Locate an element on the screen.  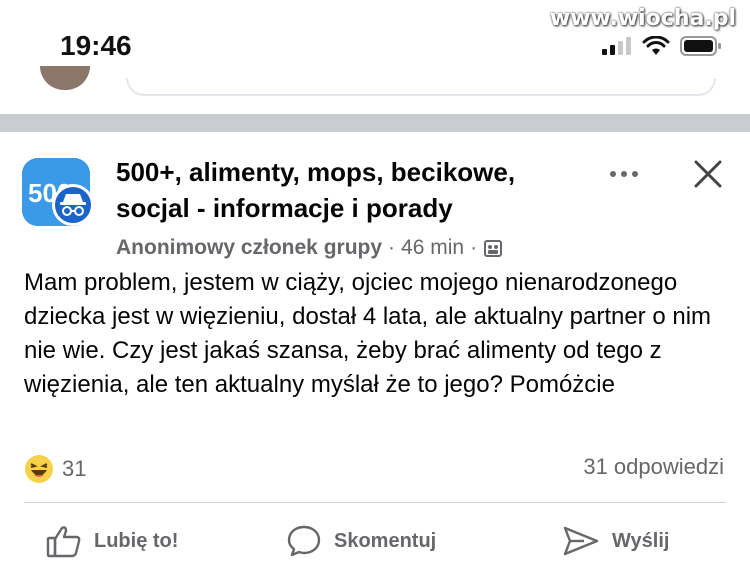
battery-icon is located at coordinates (700, 46).